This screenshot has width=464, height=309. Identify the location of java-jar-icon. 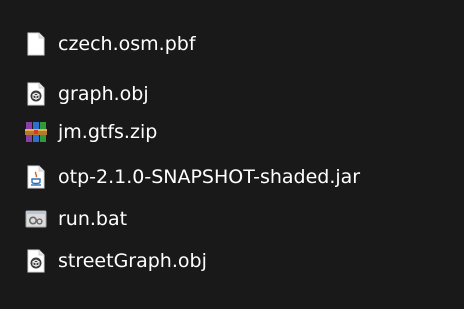
(36, 177).